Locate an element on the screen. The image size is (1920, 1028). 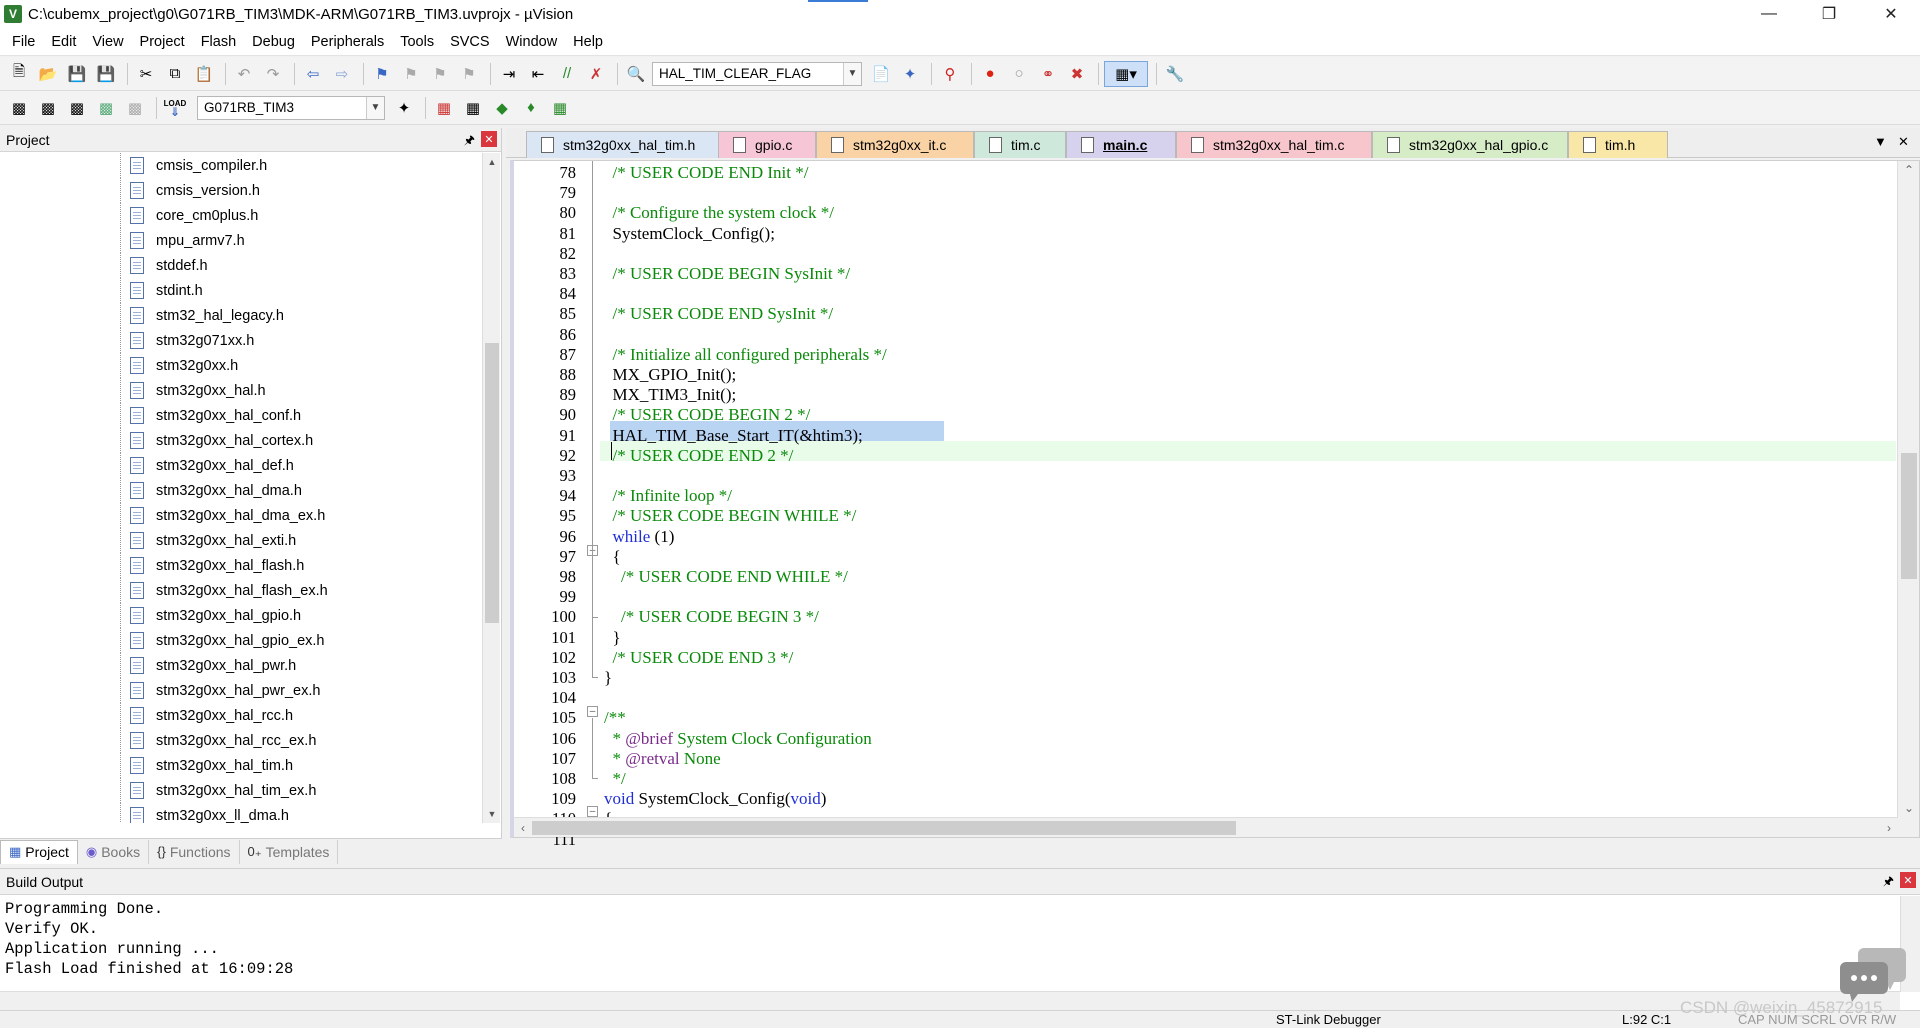
tree-item-file: stm32g0xx_hal_pwr_ex.h is located at coordinates (241, 690).